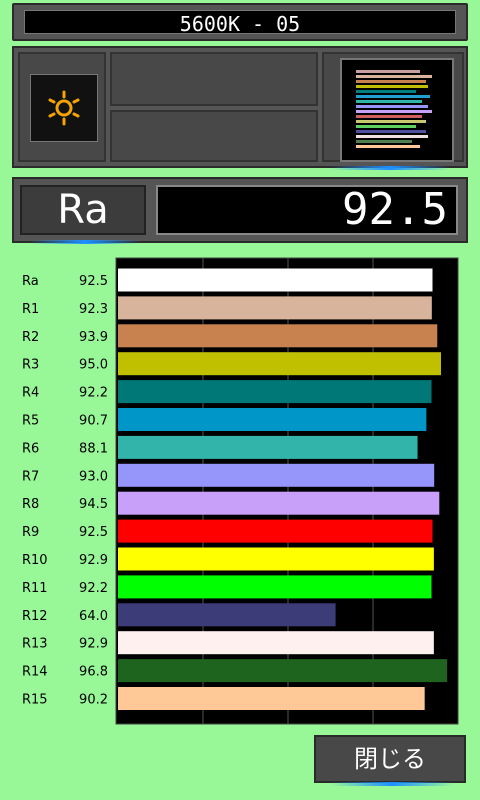 Image resolution: width=480 pixels, height=800 pixels. I want to click on info-panel, so click(240, 107).